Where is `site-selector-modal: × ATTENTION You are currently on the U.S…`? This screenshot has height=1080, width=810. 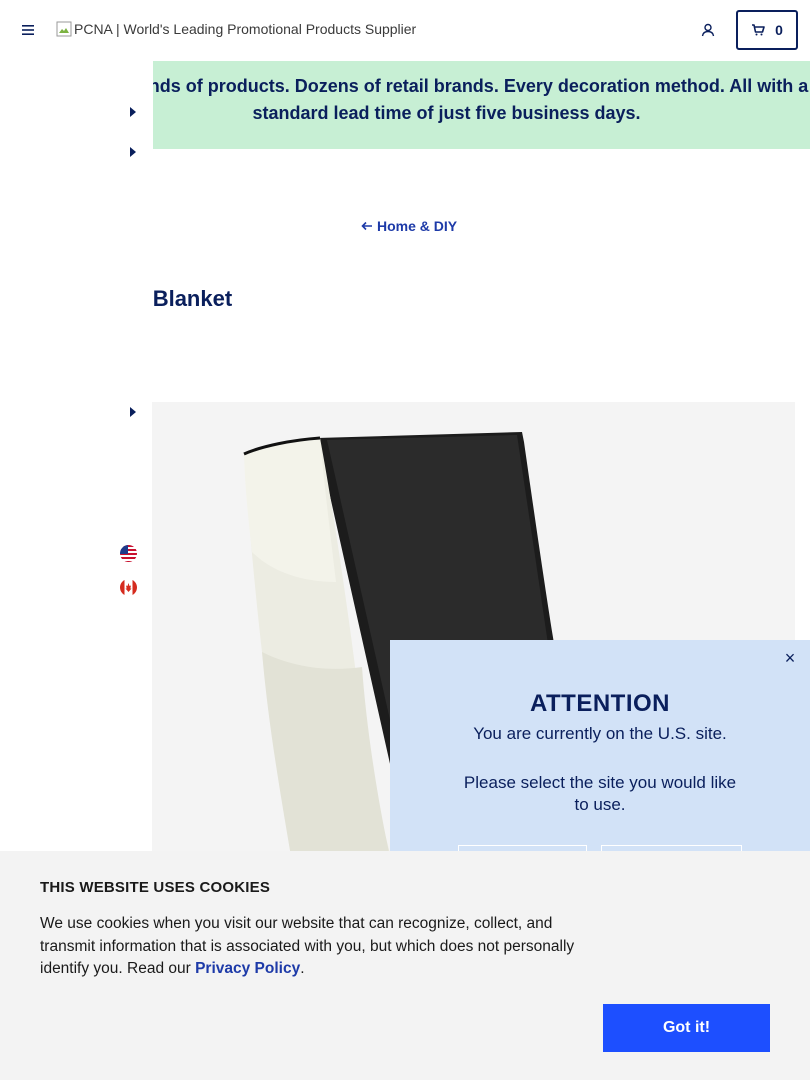 site-selector-modal: × ATTENTION You are currently on the U.S… is located at coordinates (600, 762).